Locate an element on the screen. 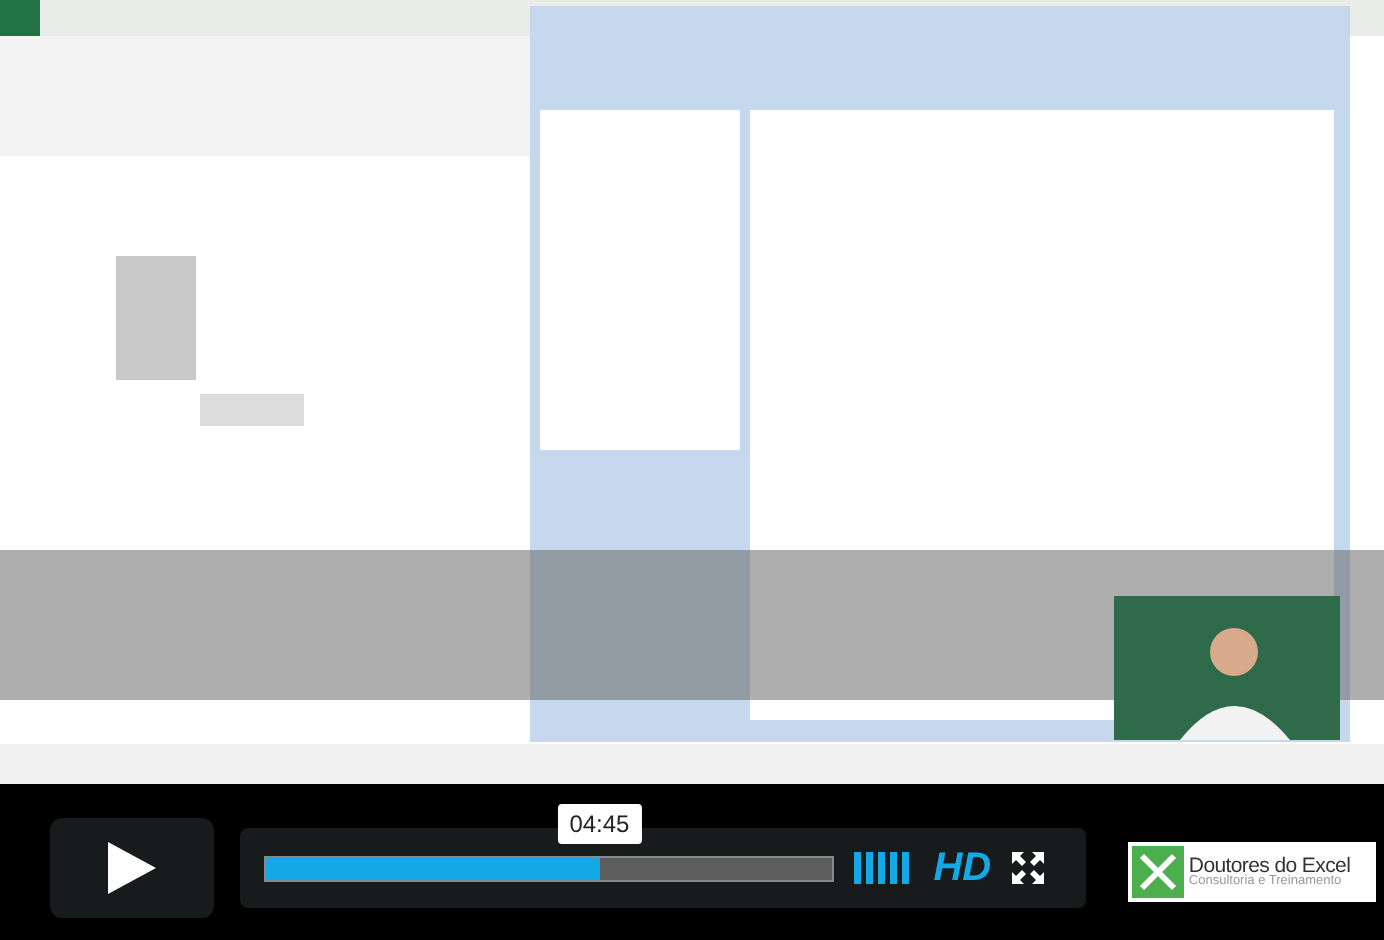 The image size is (1384, 940). play-icon is located at coordinates (131, 868).